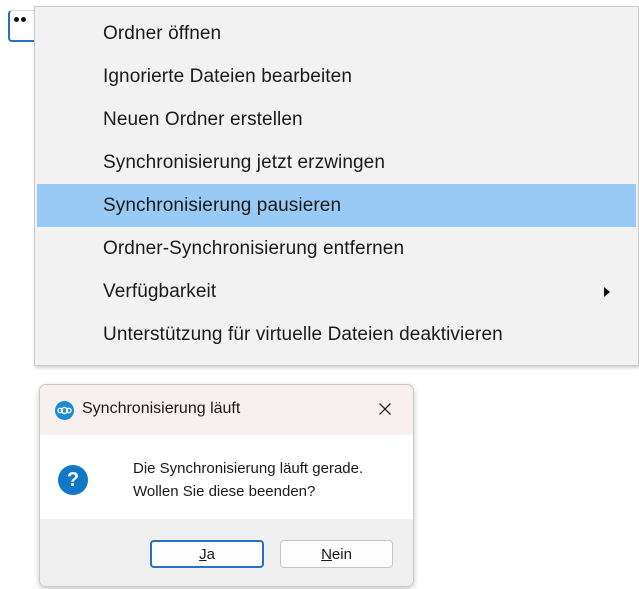  What do you see at coordinates (160, 291) in the screenshot?
I see `menu-item-label: Verfügbarkeit` at bounding box center [160, 291].